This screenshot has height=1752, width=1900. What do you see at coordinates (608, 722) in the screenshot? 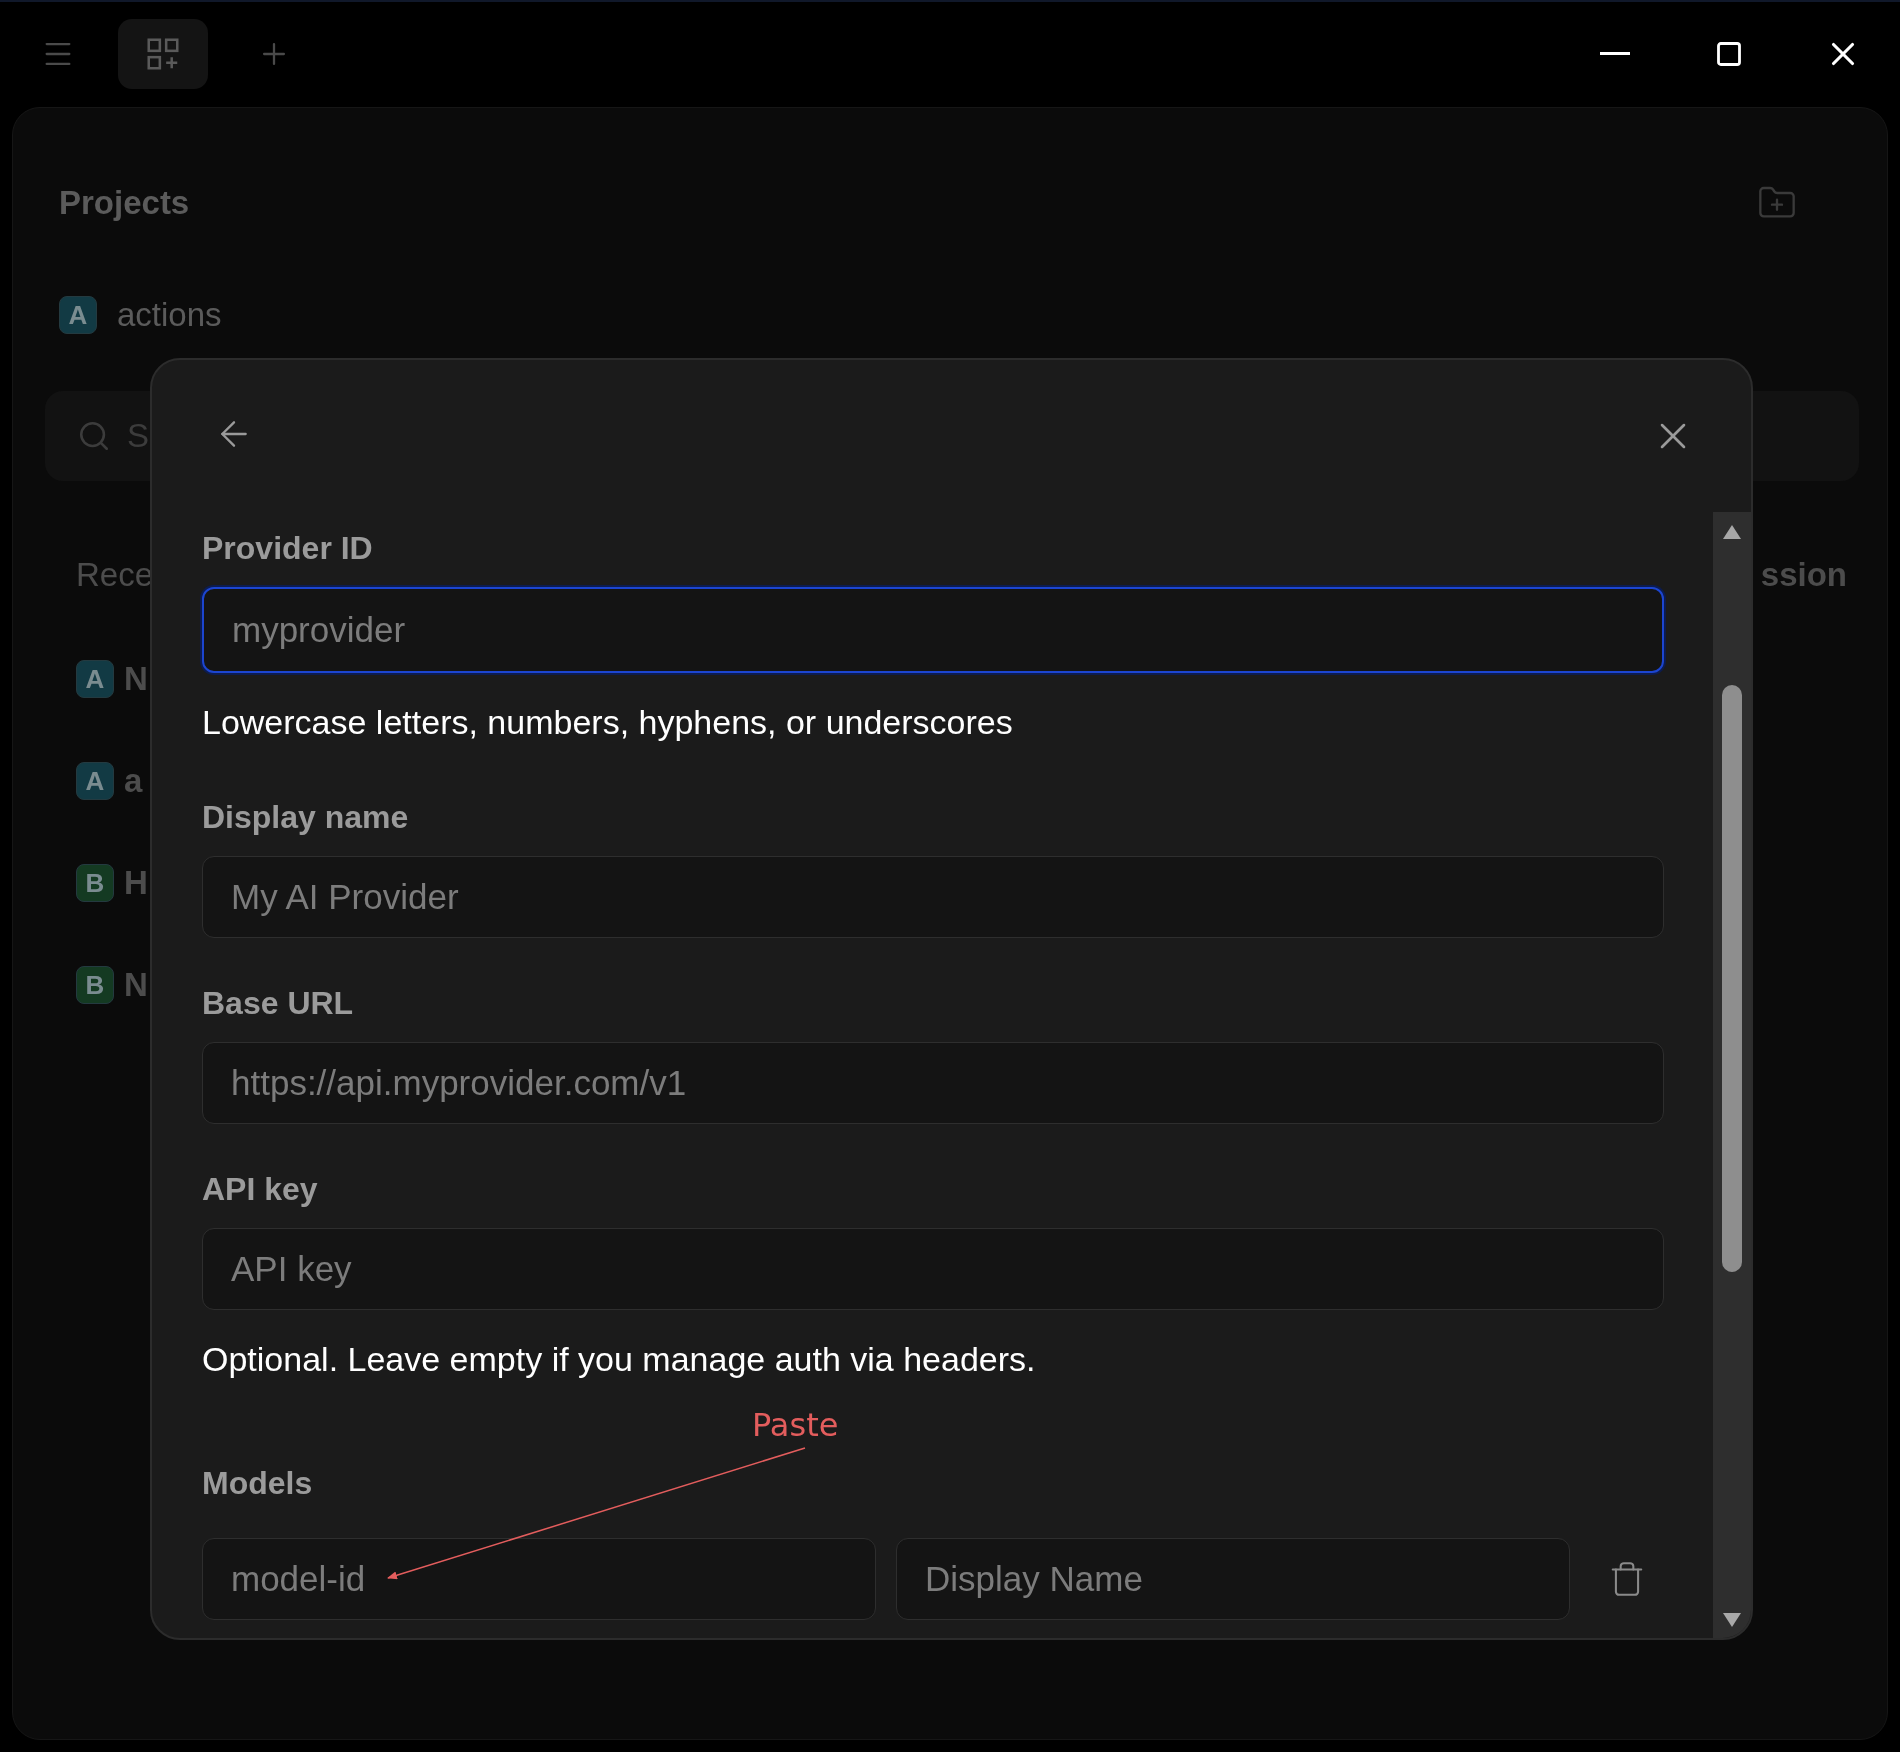
I see `field-hint: Lowercase letters, numbers, hyphens, or underscores` at bounding box center [608, 722].